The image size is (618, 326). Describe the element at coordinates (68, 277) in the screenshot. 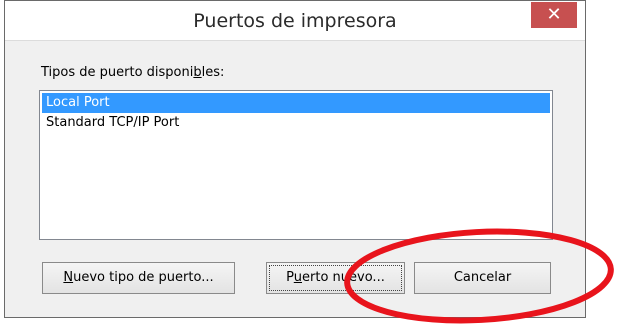

I see `new-type-mnemonic: N` at that location.